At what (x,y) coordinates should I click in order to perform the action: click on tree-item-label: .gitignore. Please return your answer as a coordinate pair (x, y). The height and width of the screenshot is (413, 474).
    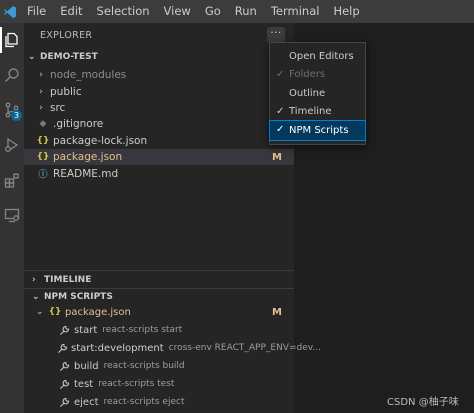
    Looking at the image, I should click on (78, 124).